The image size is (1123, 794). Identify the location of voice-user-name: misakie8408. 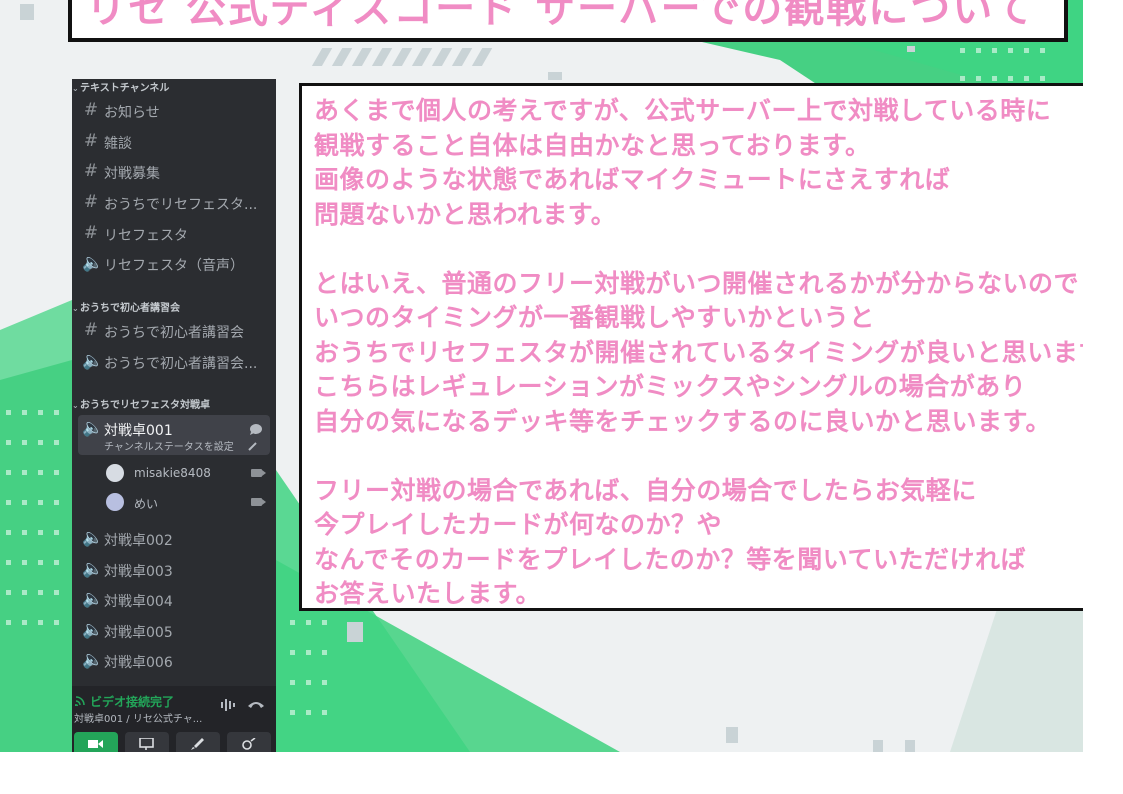
(172, 473).